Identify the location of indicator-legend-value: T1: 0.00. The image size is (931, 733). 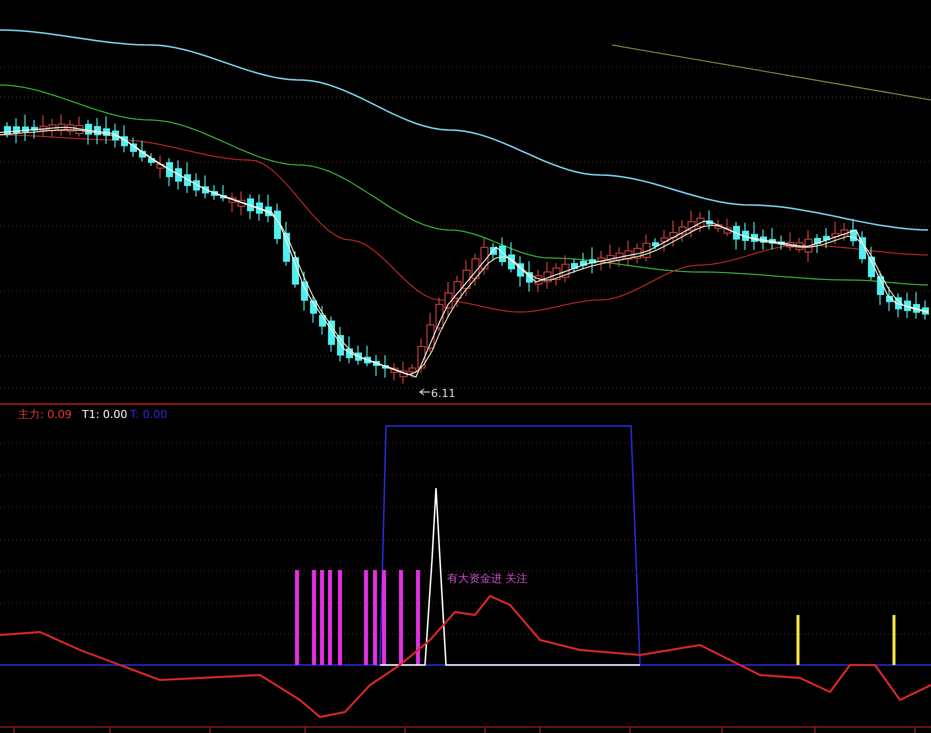
(105, 414).